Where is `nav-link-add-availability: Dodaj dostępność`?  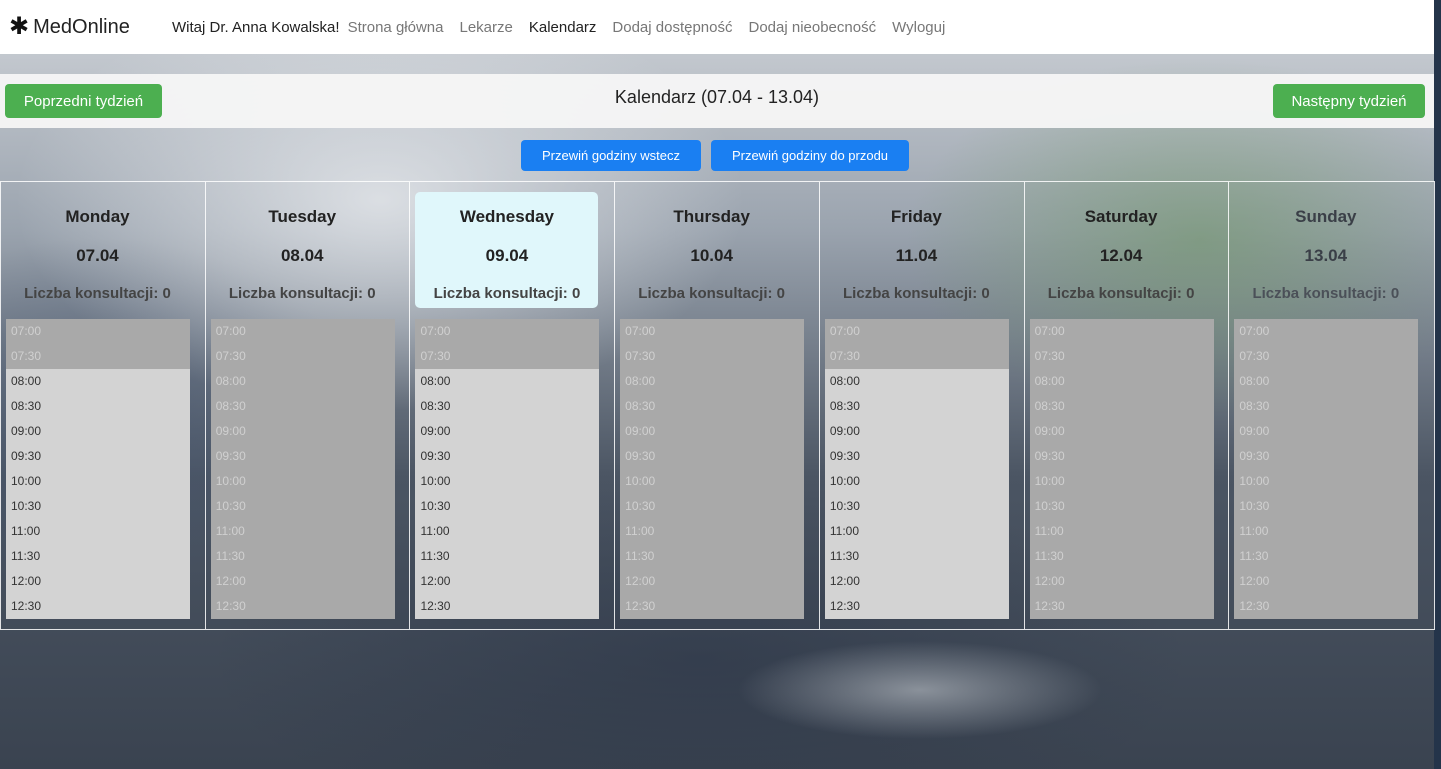
nav-link-add-availability: Dodaj dostępność is located at coordinates (672, 27).